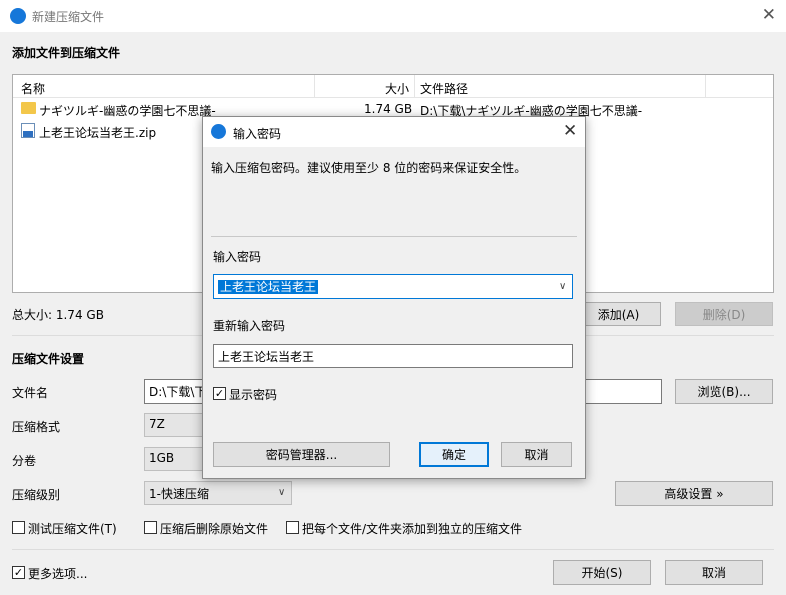 This screenshot has height=595, width=786. Describe the element at coordinates (72, 529) in the screenshot. I see `test-archive-label: 测试压缩文件(T)` at that location.